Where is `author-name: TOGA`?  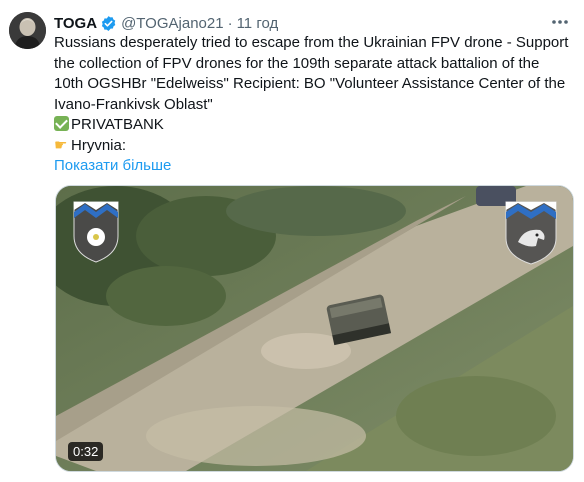
author-name: TOGA is located at coordinates (75, 23).